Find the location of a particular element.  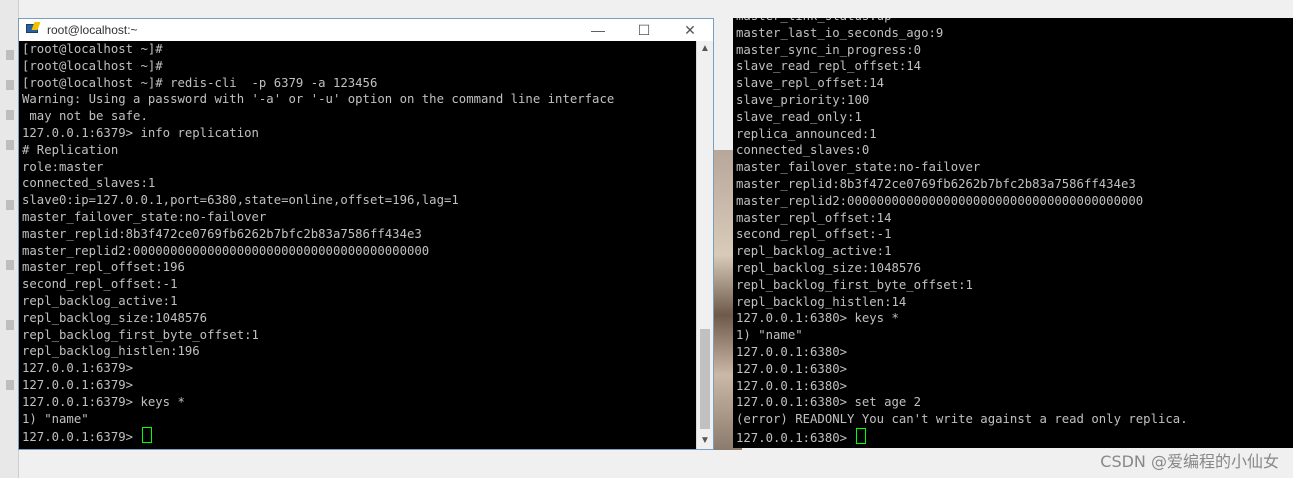

scroll-down-icon: ▼ is located at coordinates (705, 441).